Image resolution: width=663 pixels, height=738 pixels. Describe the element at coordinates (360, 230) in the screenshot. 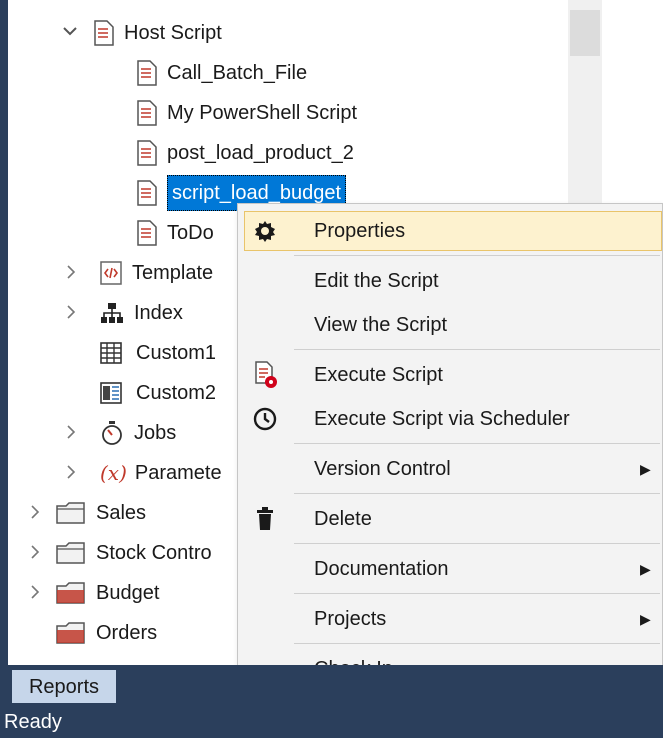

I see `menu-item-label: Properties` at that location.